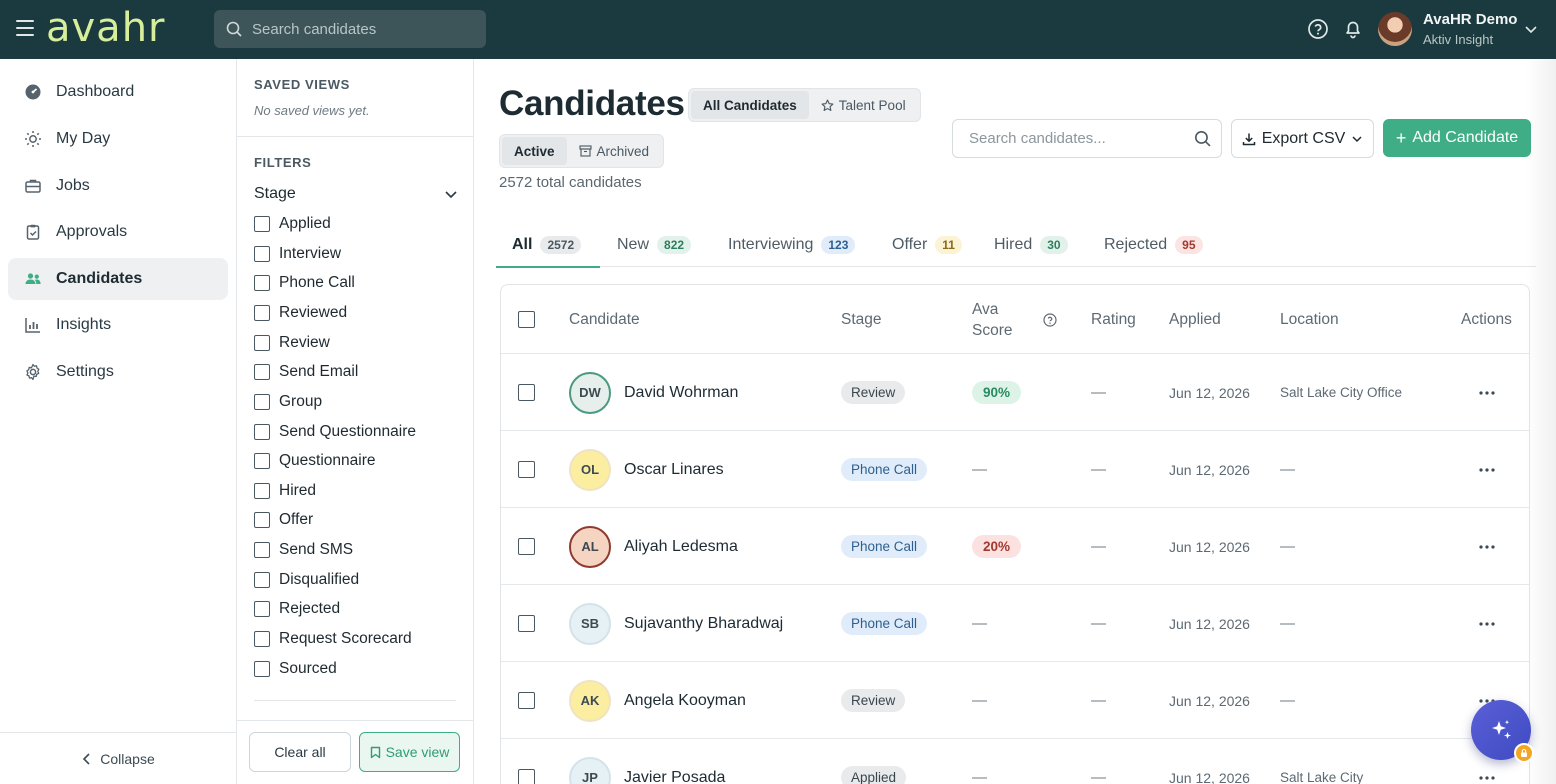 The image size is (1556, 784). I want to click on export-csv-button: Export CSV, so click(1302, 138).